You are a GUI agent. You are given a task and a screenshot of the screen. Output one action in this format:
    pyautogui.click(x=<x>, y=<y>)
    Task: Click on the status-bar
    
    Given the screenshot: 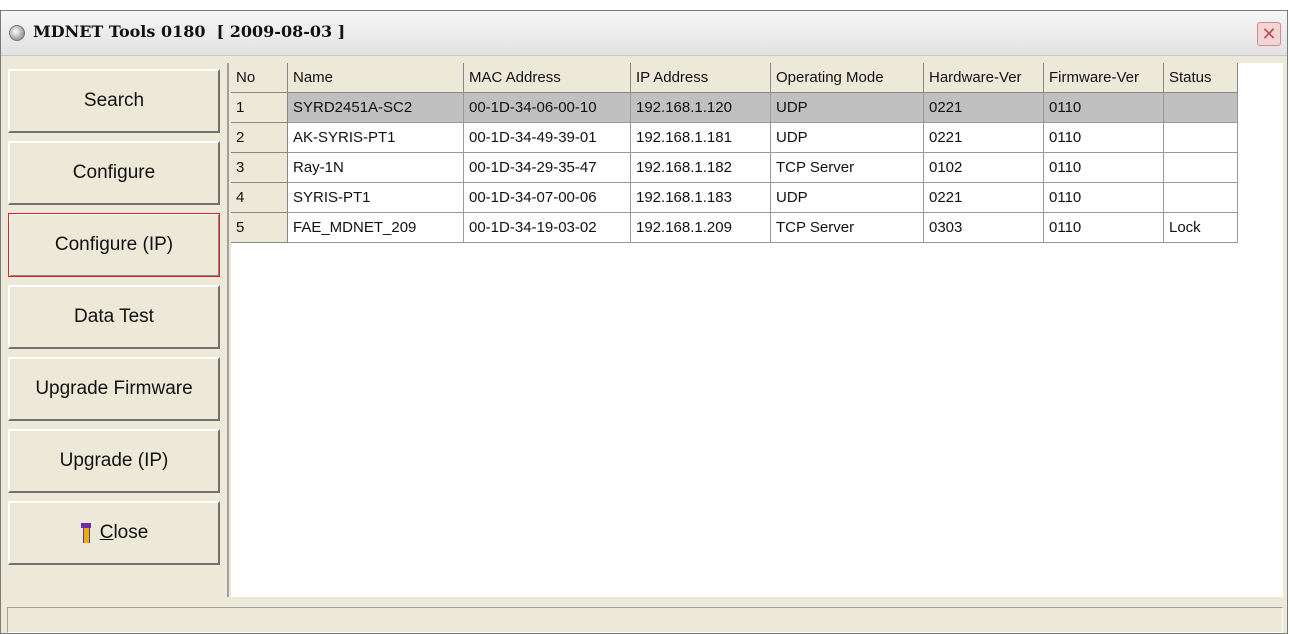 What is the action you would take?
    pyautogui.click(x=645, y=620)
    